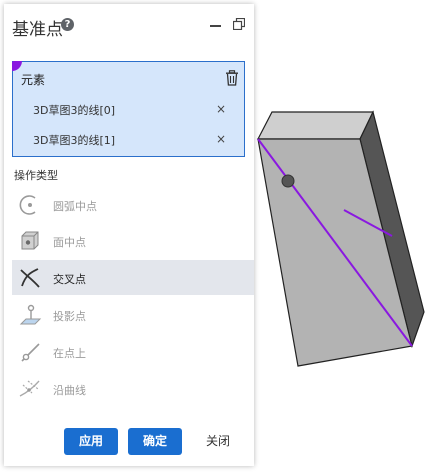 Image resolution: width=430 pixels, height=473 pixels. Describe the element at coordinates (129, 26) in the screenshot. I see `panel-header: 基准点 ?` at that location.